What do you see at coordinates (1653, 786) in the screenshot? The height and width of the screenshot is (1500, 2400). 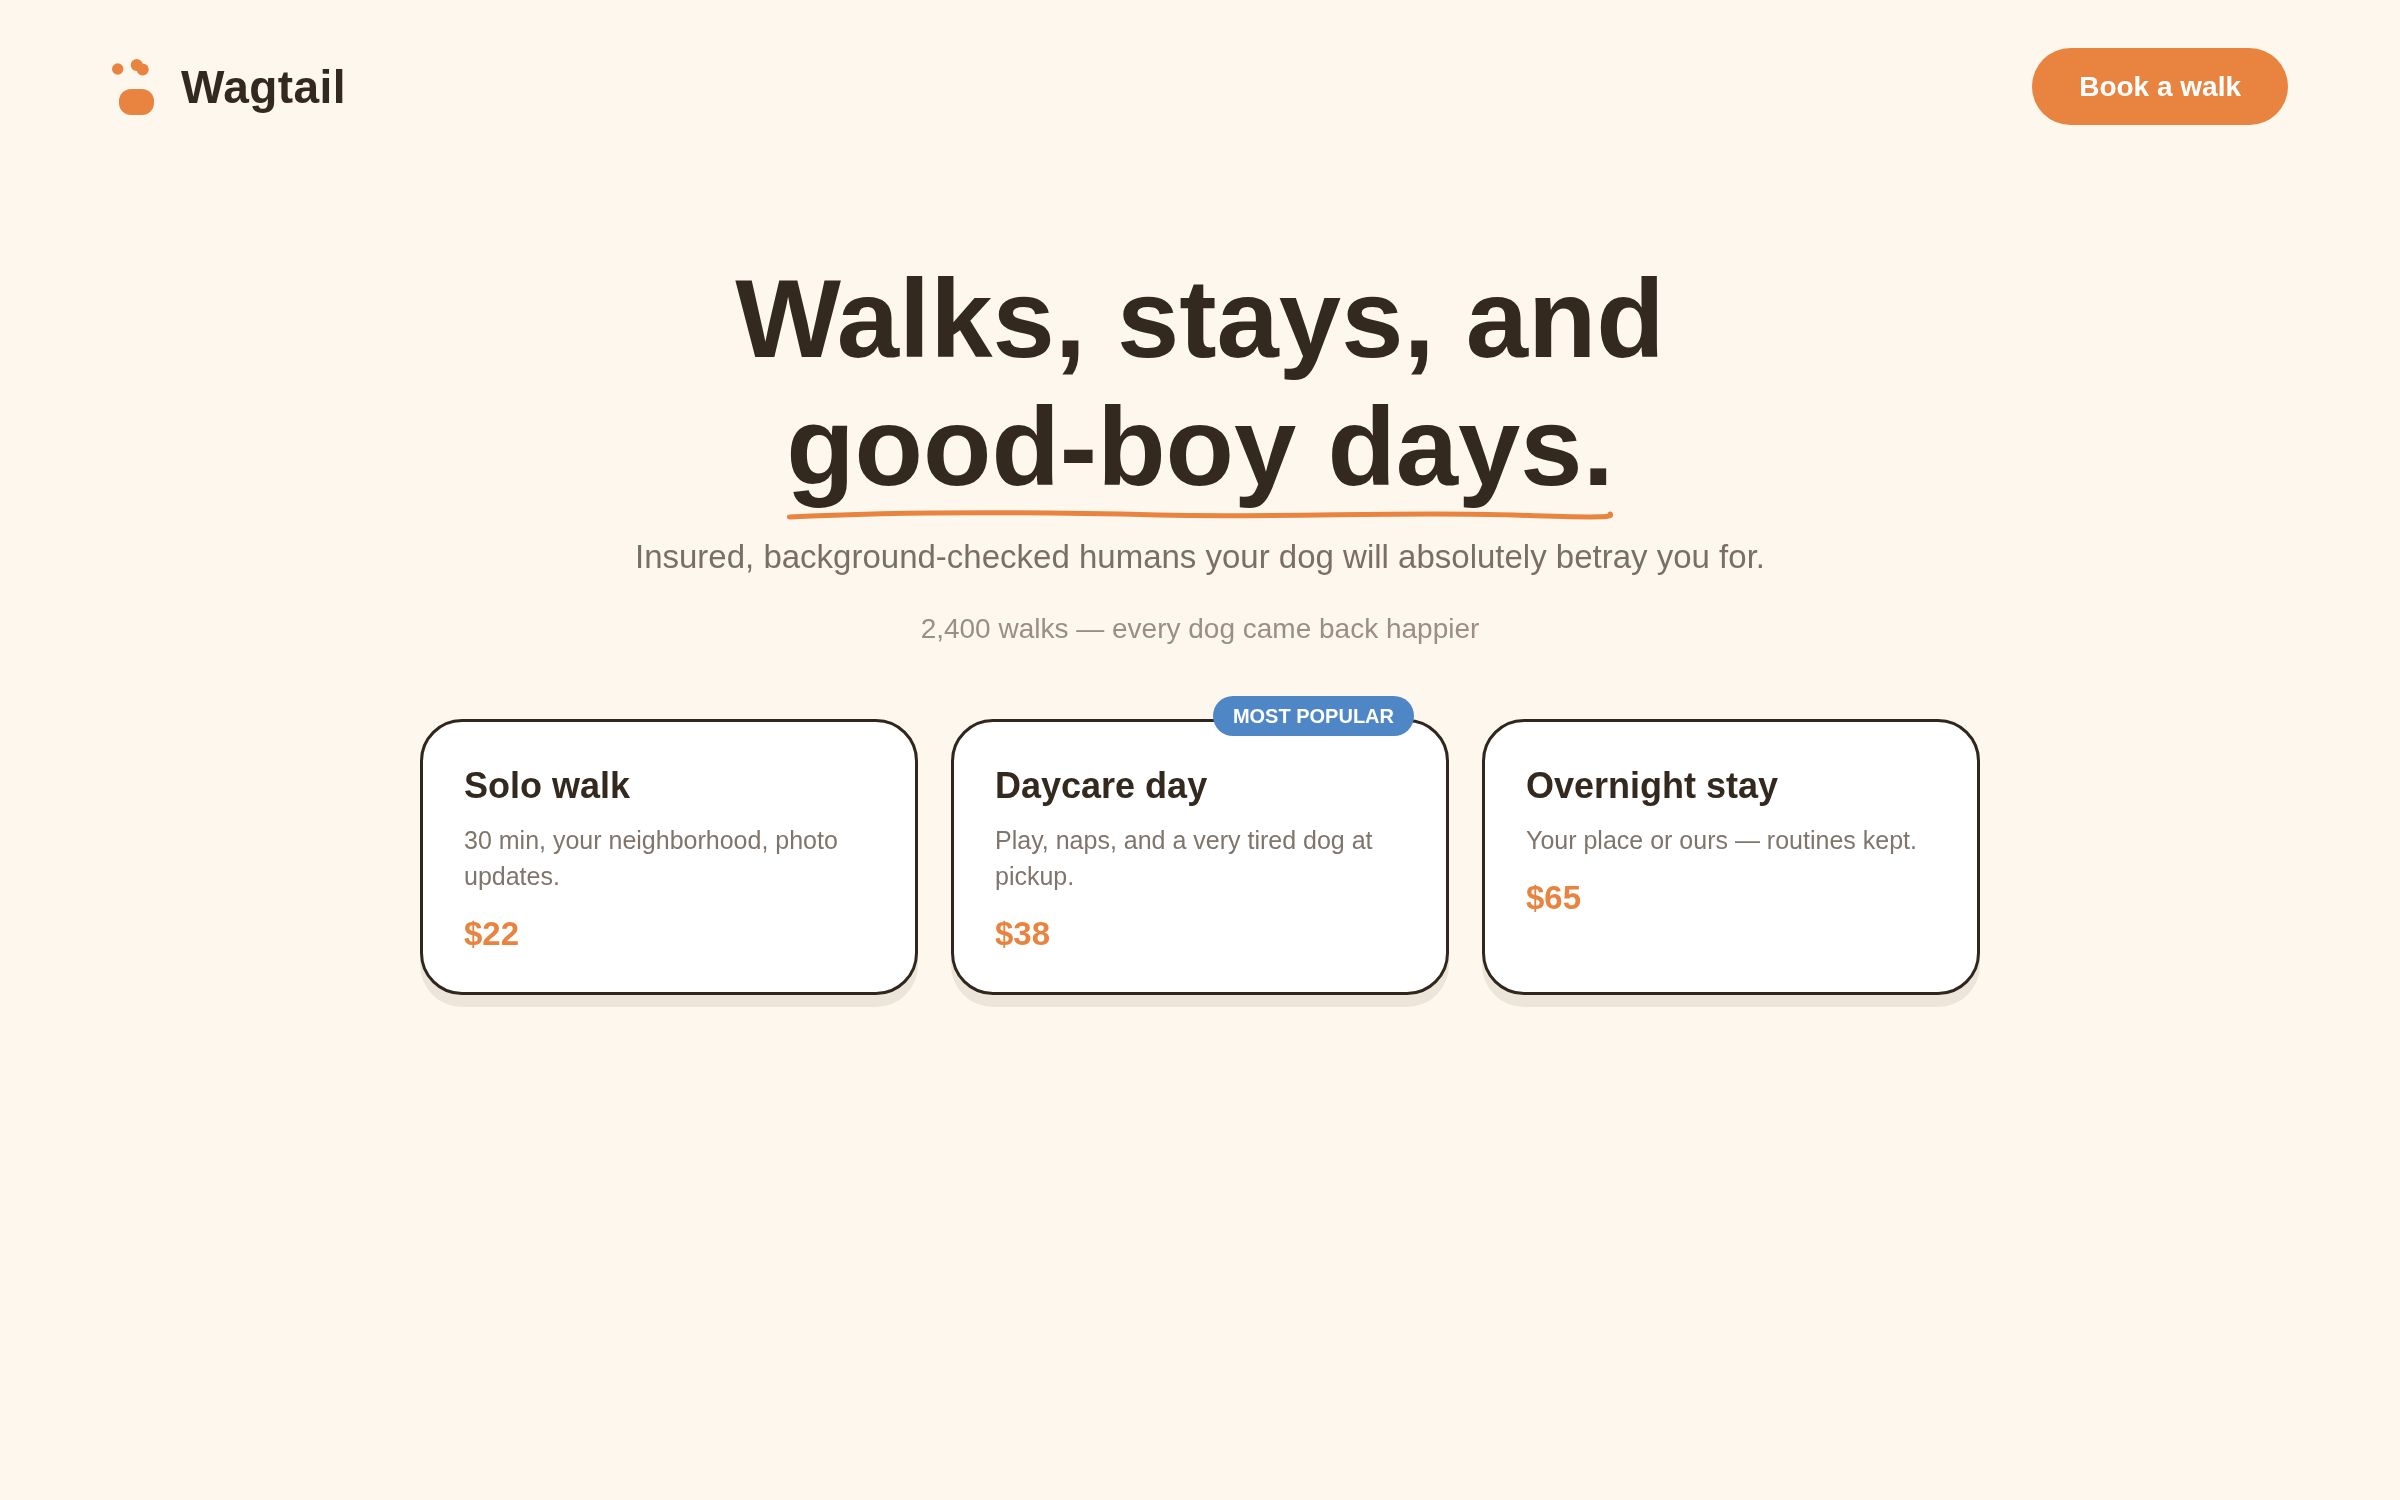 I see `service-title: Overnight stay` at bounding box center [1653, 786].